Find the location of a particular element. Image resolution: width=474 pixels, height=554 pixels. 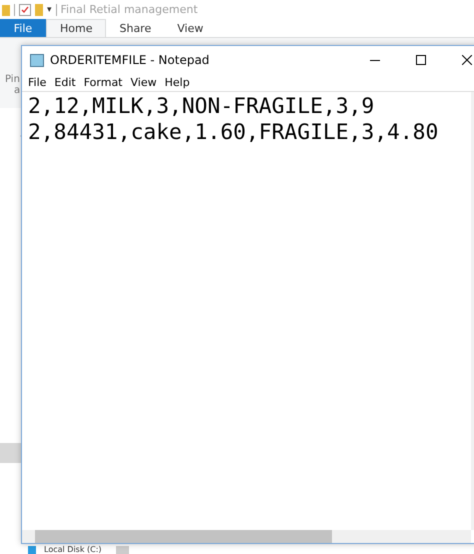

window-title: ORDERITEMFILE - Notepad is located at coordinates (130, 60).